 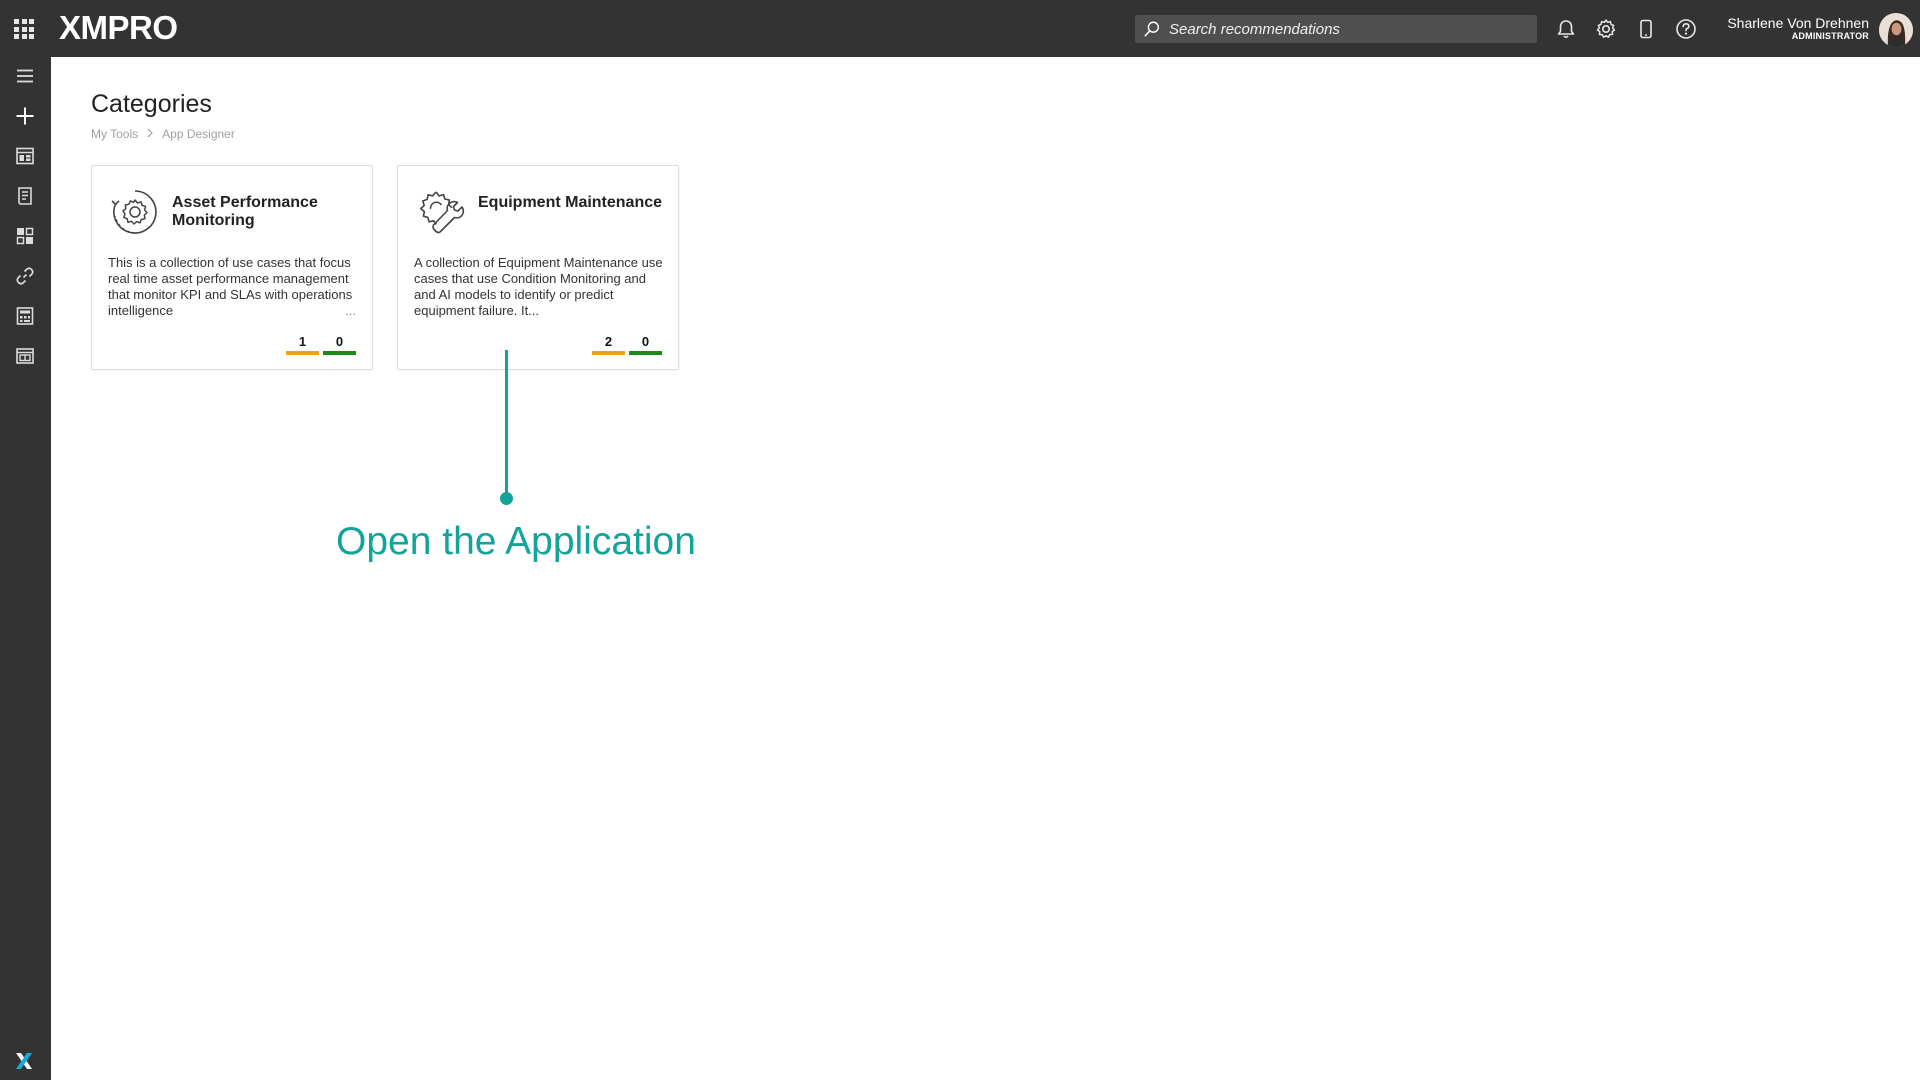 I want to click on menu-icon, so click(x=25, y=76).